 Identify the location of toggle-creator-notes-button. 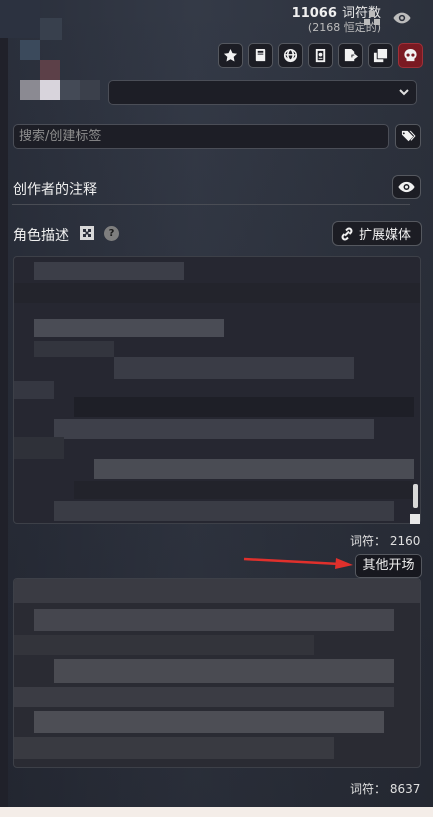
(406, 187).